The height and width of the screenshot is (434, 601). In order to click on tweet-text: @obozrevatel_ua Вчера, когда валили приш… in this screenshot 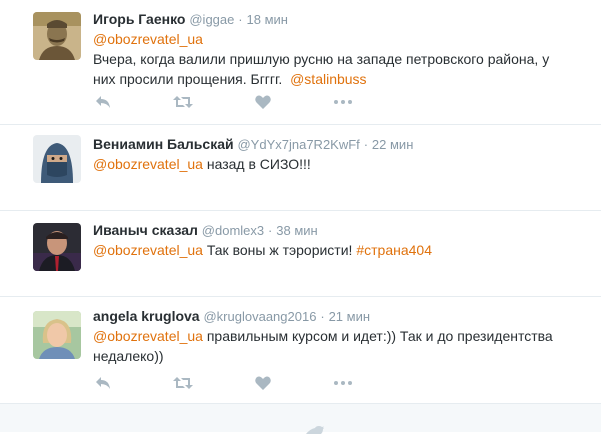, I will do `click(333, 59)`.